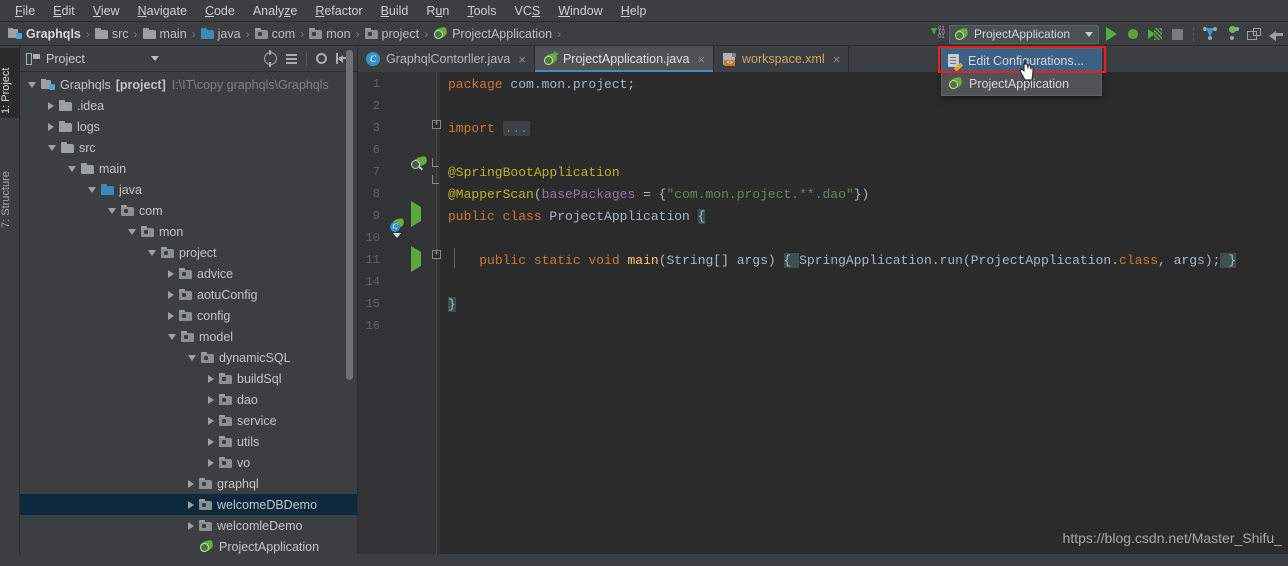 This screenshot has height=566, width=1288. What do you see at coordinates (10, 189) in the screenshot?
I see `tool-window-tab-structure: 7: Structure` at bounding box center [10, 189].